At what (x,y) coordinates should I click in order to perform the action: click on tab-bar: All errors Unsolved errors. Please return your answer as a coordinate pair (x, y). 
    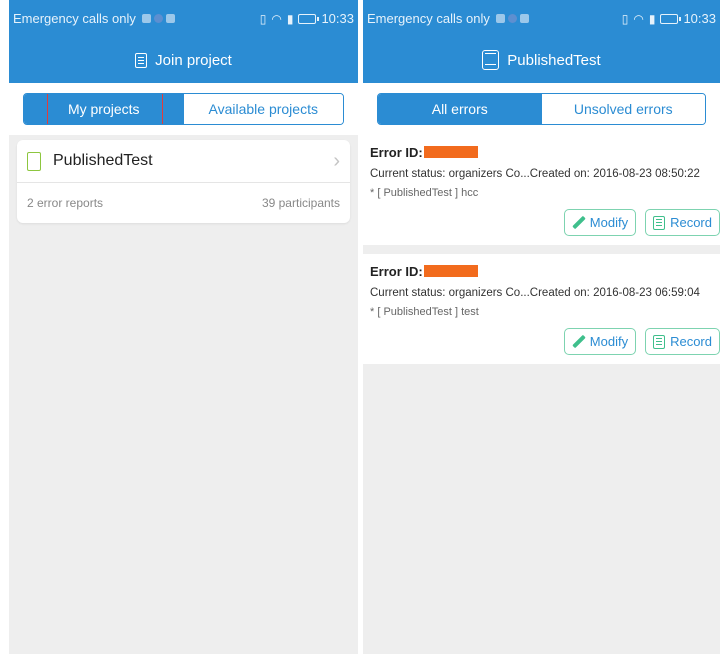
    Looking at the image, I should click on (541, 109).